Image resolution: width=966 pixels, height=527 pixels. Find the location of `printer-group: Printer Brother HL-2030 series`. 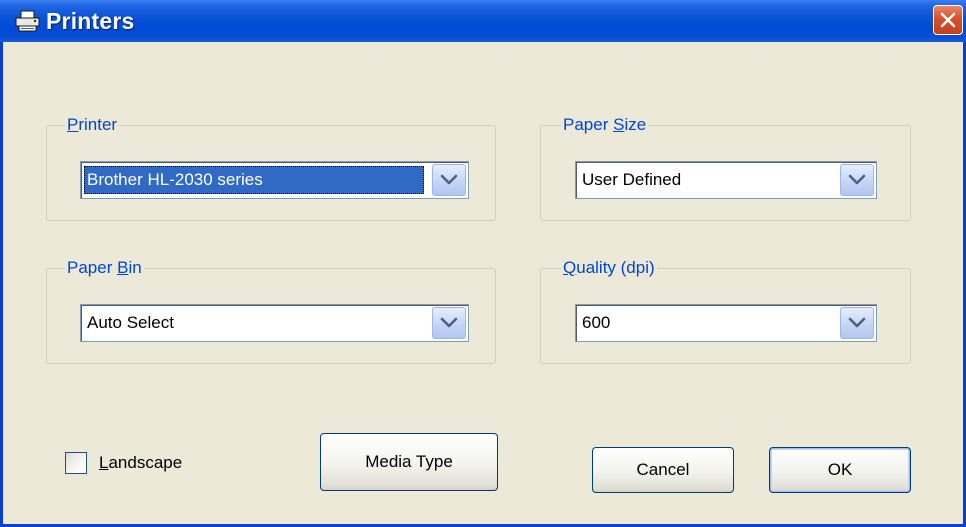

printer-group: Printer Brother HL-2030 series is located at coordinates (271, 168).